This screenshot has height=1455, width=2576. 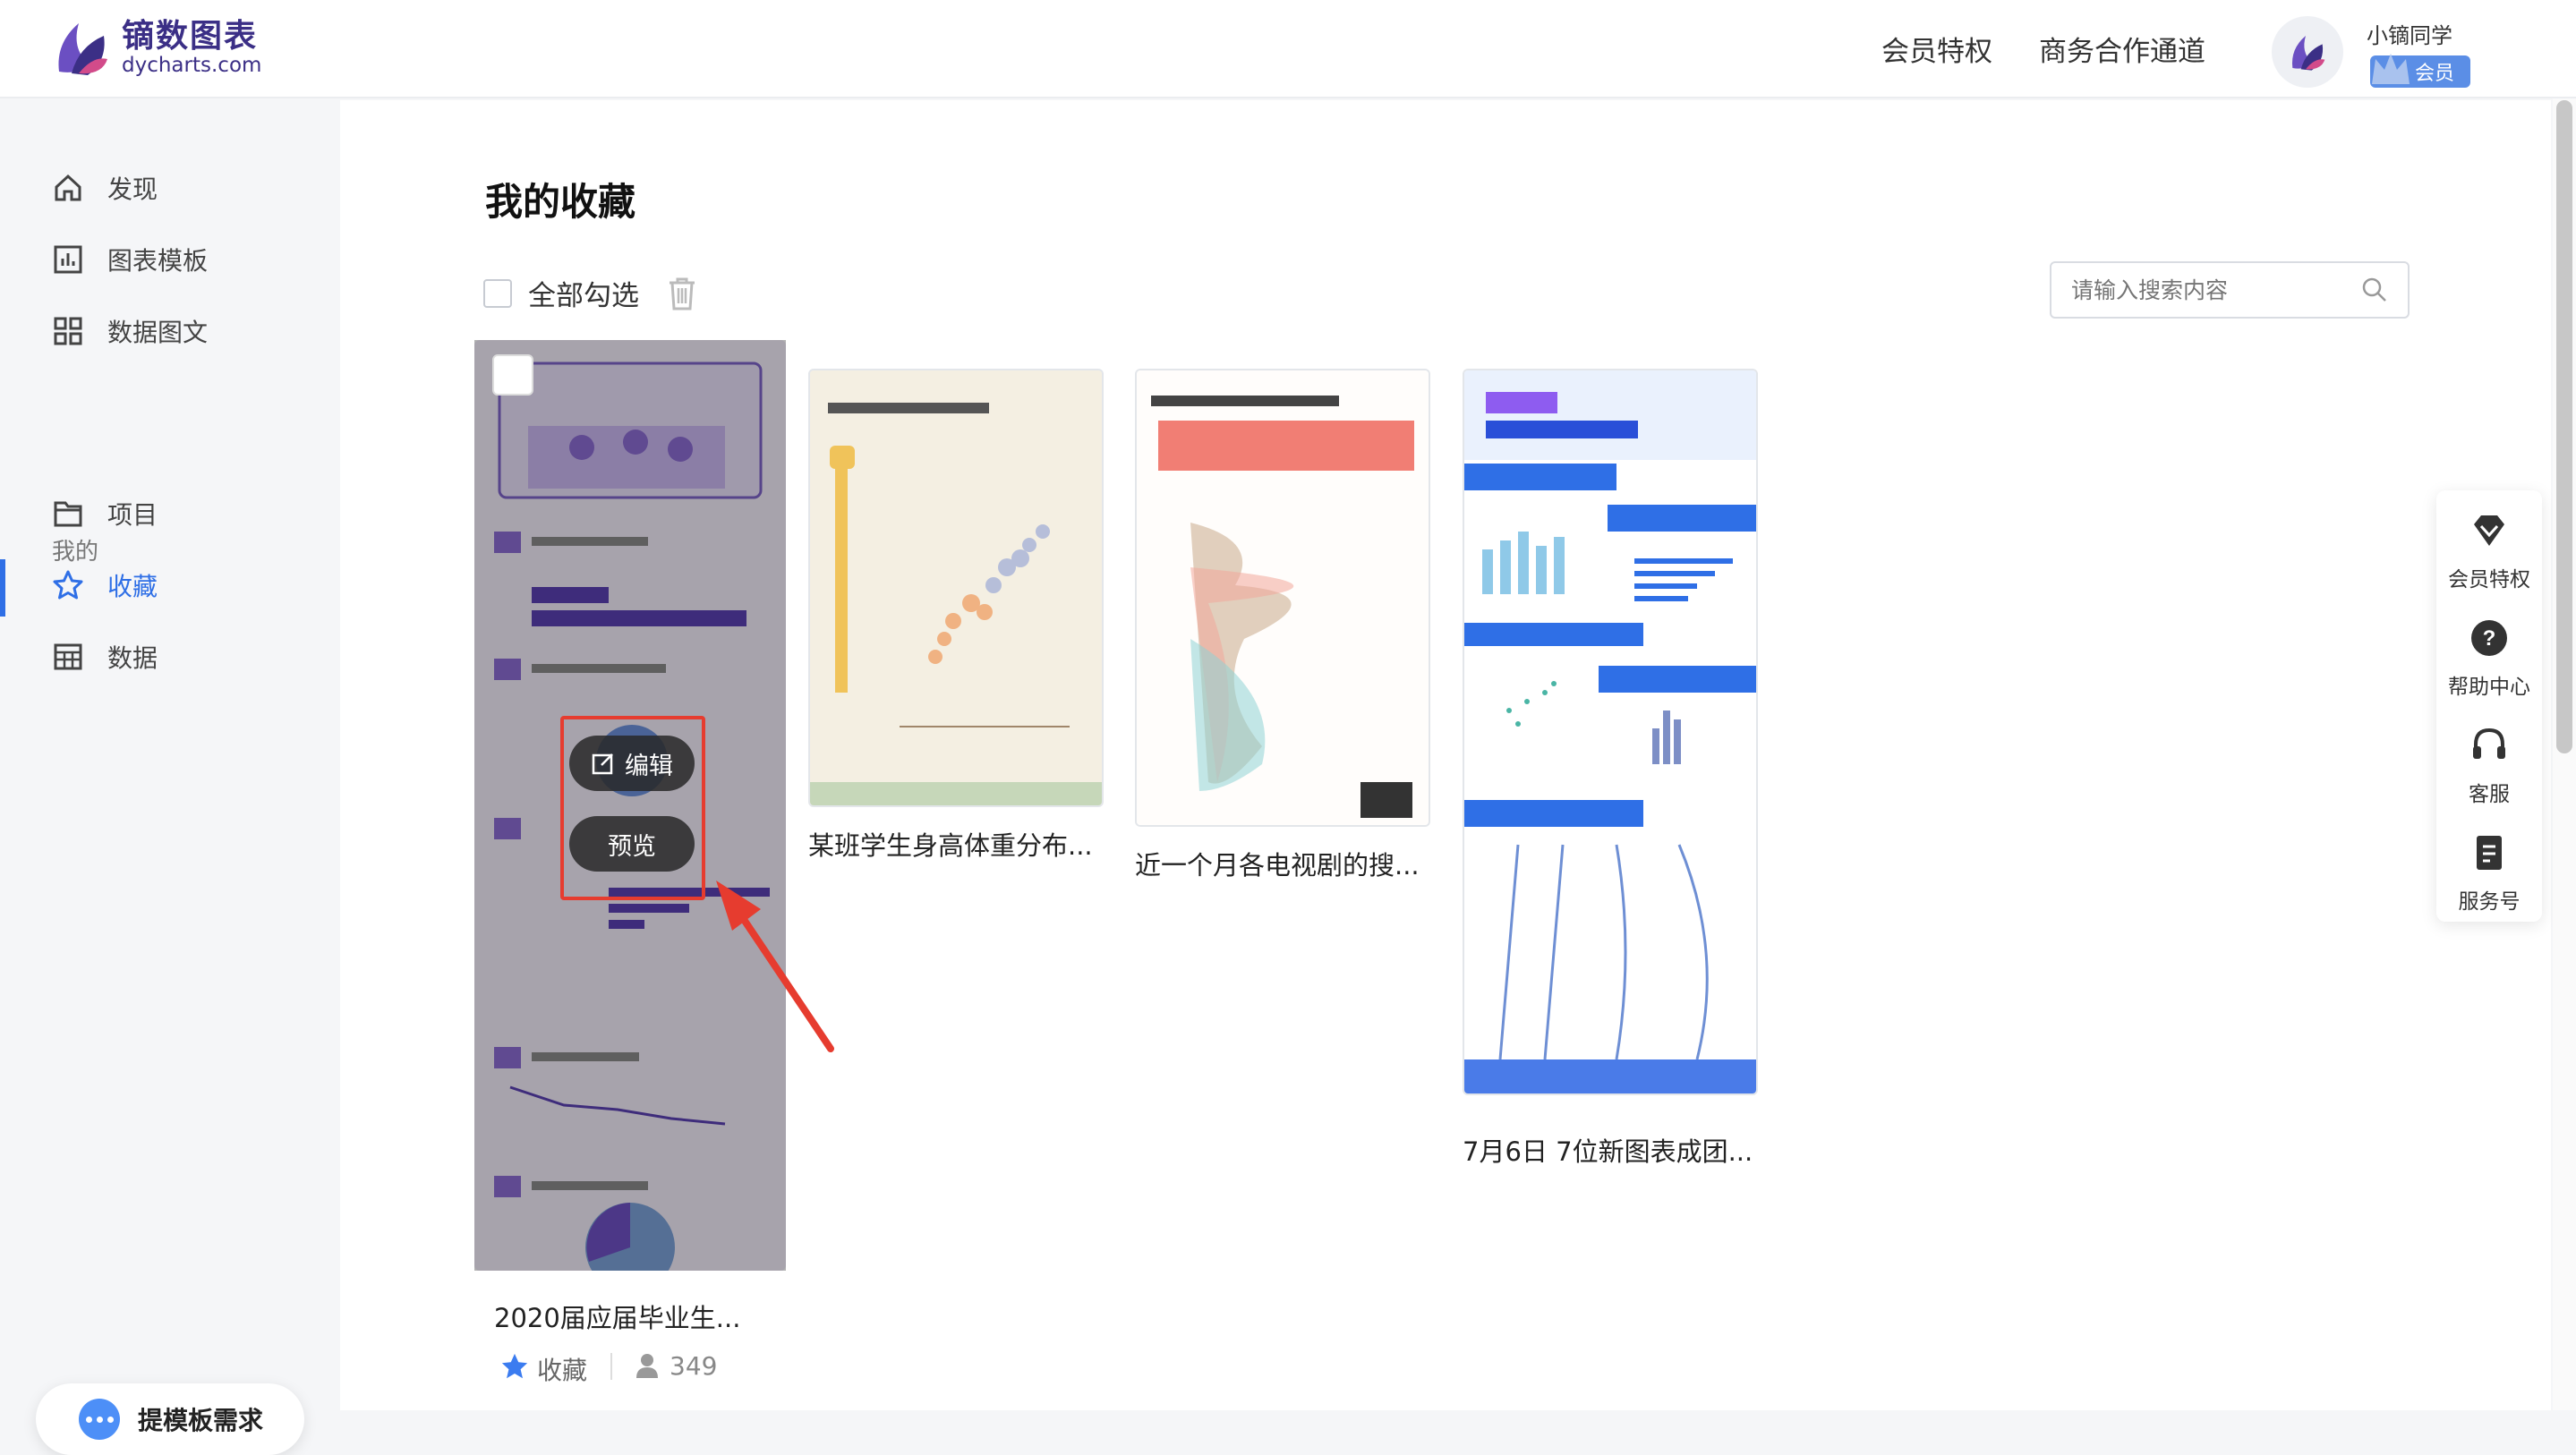 I want to click on use-count: 349, so click(x=694, y=1366).